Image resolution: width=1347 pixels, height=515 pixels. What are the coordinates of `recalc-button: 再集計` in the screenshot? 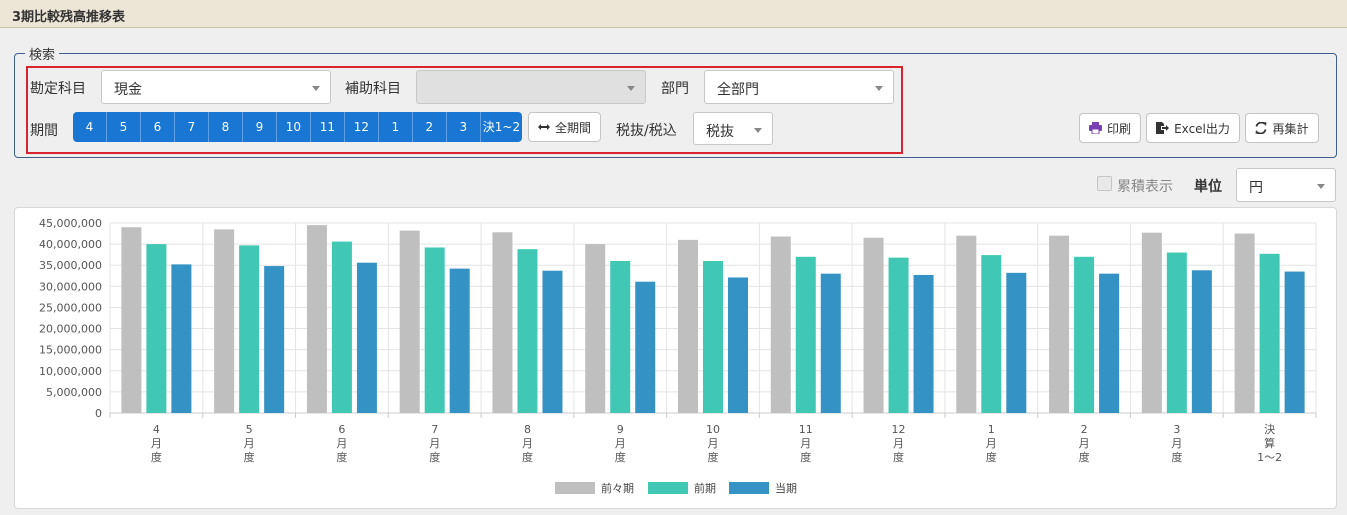 It's located at (1282, 128).